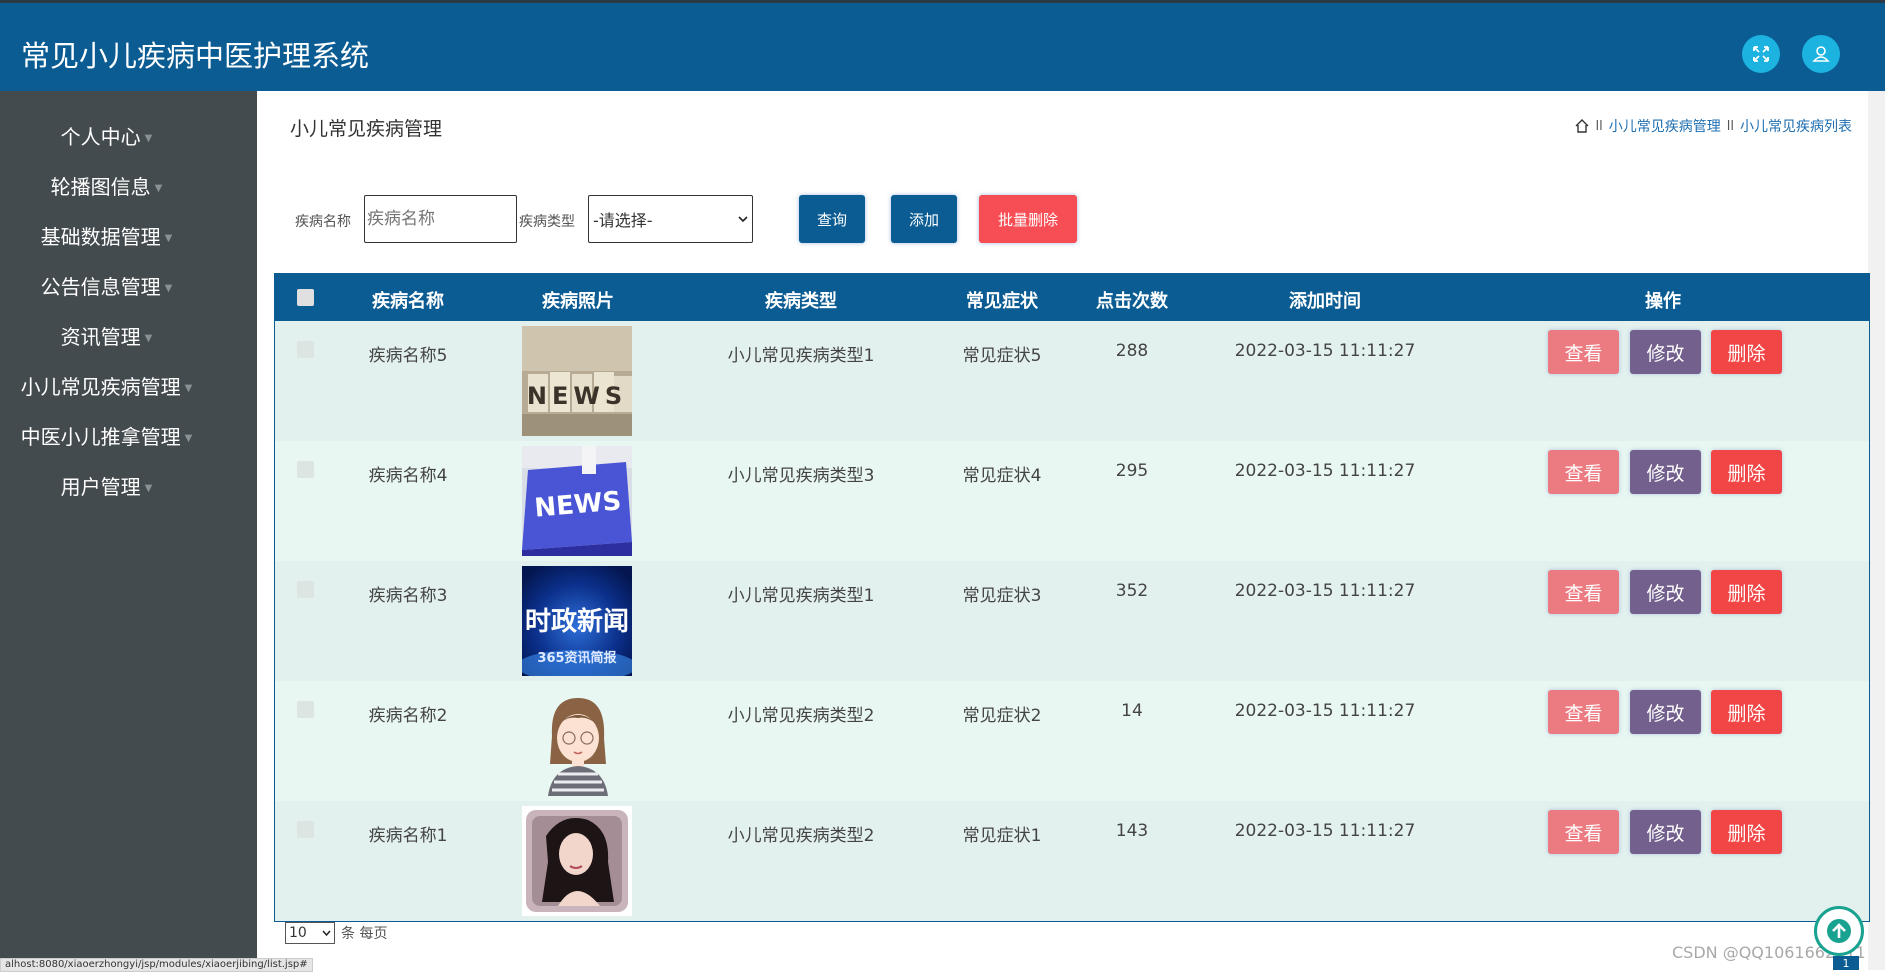 This screenshot has width=1885, height=972. Describe the element at coordinates (1028, 219) in the screenshot. I see `batch-delete-button: 批量删除` at that location.